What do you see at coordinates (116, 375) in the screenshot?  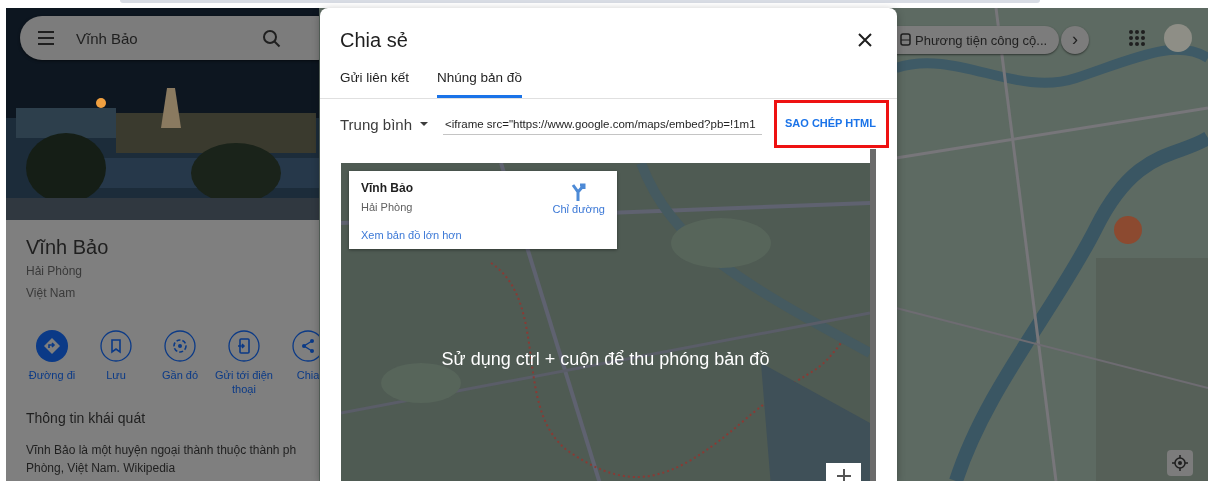 I see `action-label: Lưu` at bounding box center [116, 375].